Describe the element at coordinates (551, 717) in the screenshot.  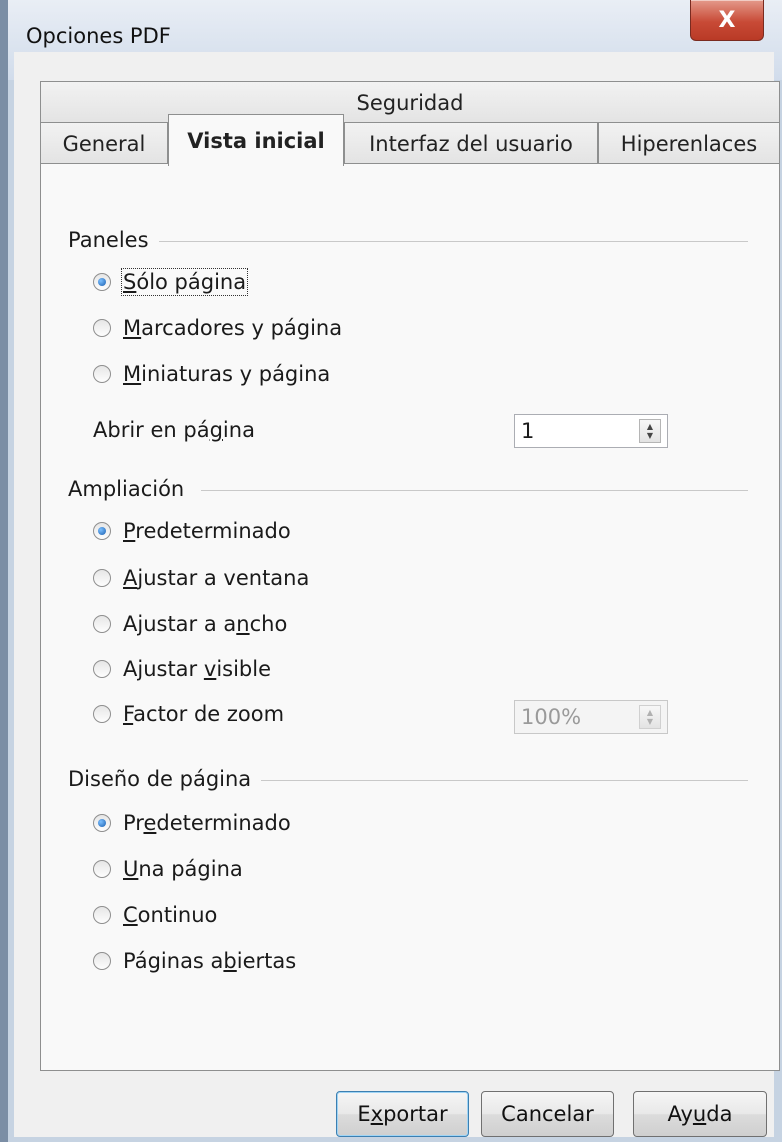
I see `zoom-factor-value: 100%` at that location.